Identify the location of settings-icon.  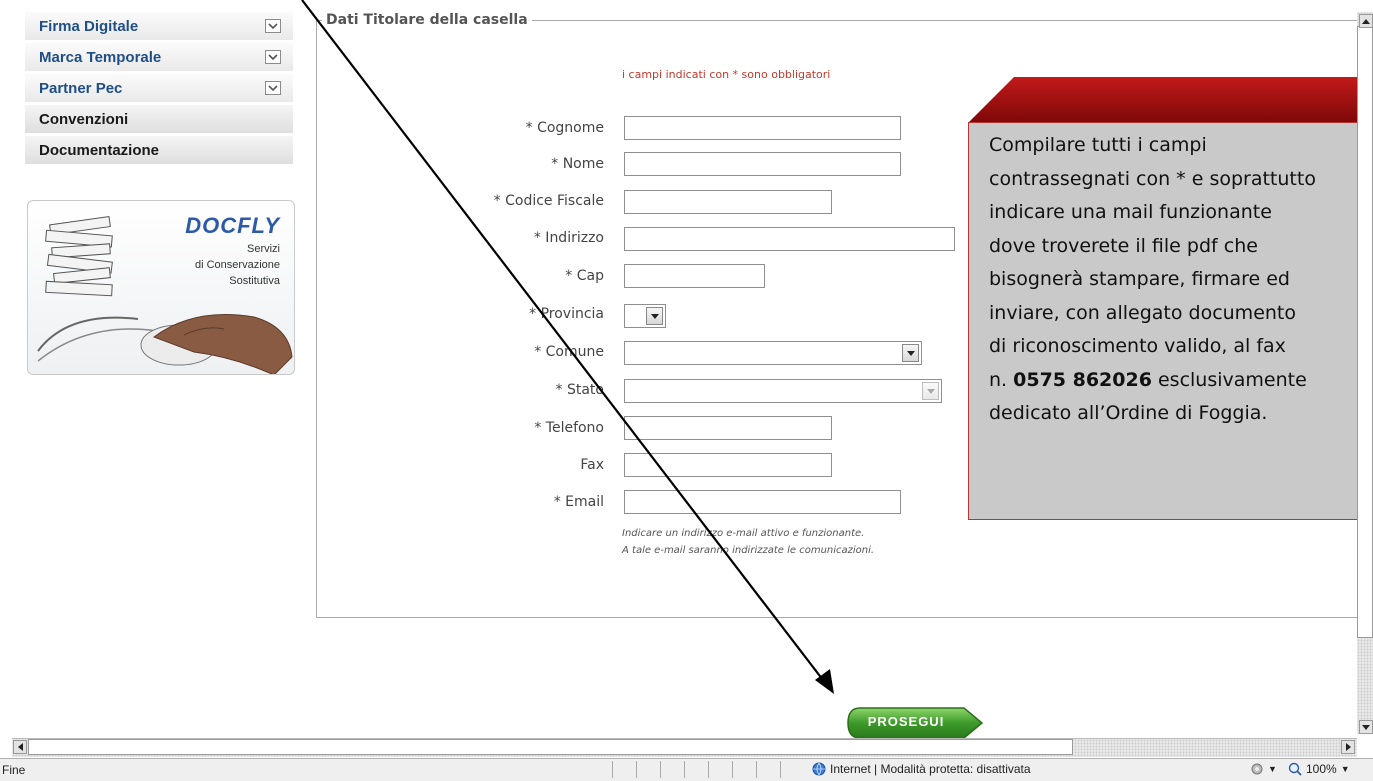
(1257, 769).